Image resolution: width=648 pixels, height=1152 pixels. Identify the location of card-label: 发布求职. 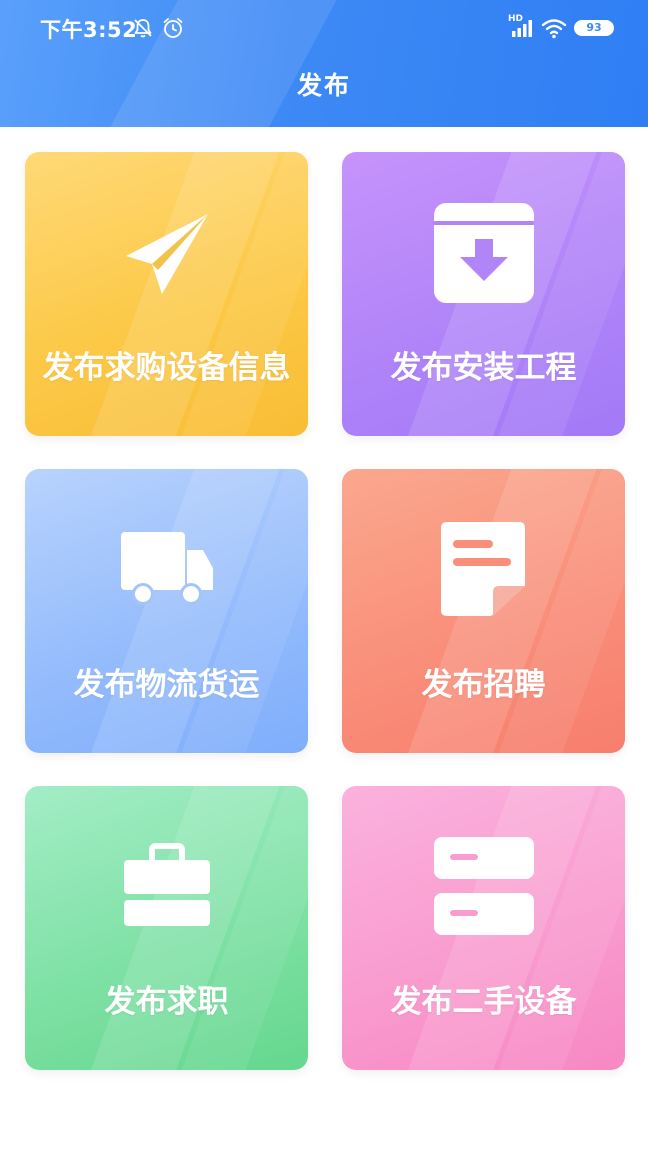
(166, 1002).